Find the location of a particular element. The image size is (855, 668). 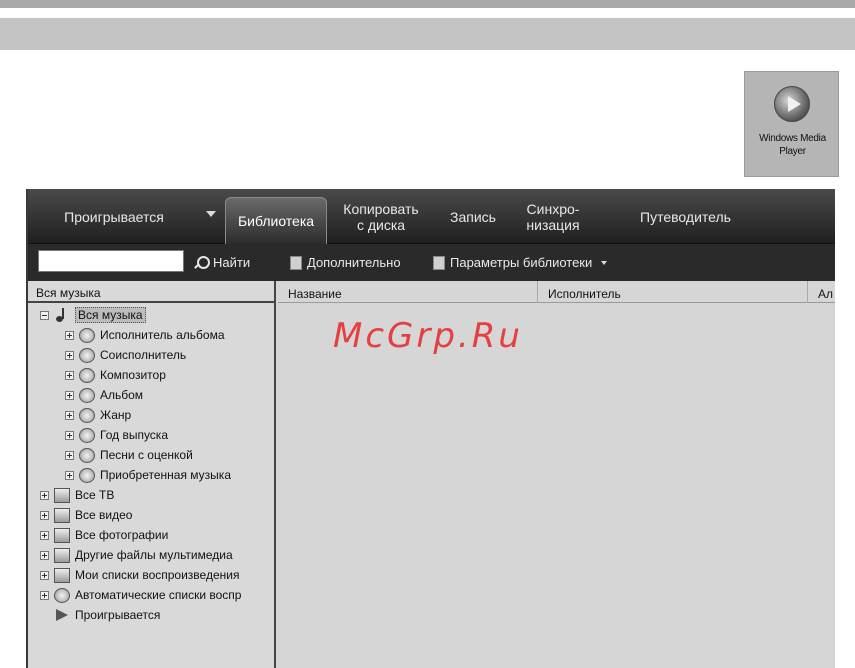

tree-item-label: Проигрывается is located at coordinates (118, 615).